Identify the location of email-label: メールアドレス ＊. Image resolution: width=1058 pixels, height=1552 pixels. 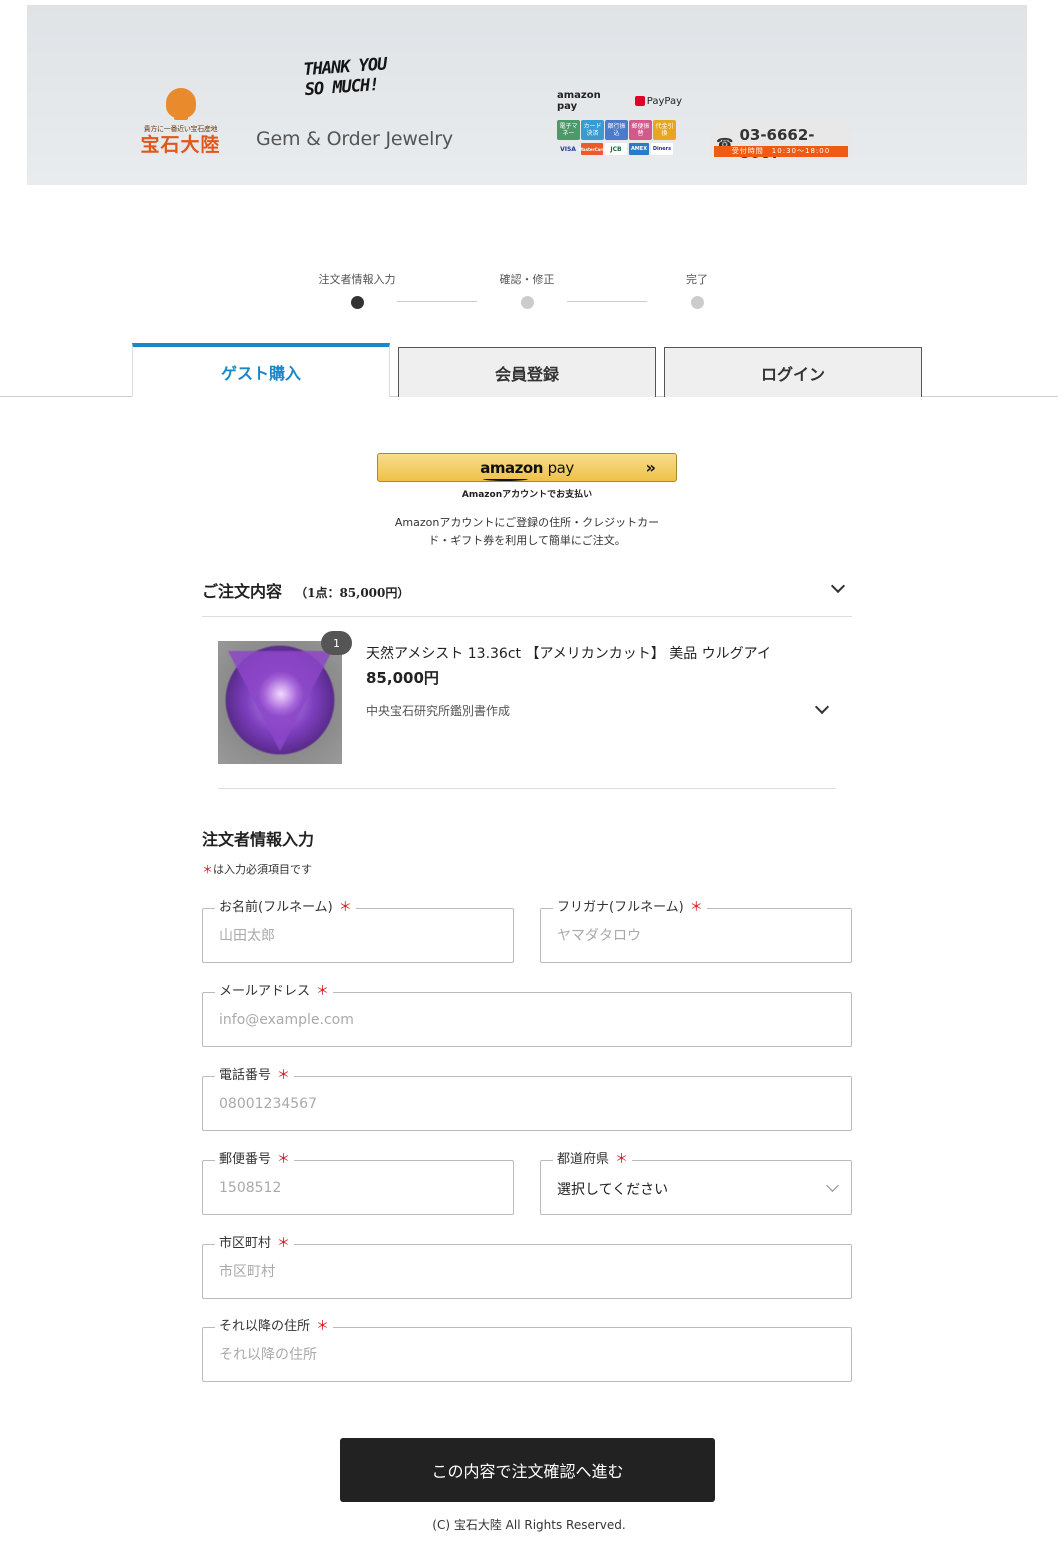
(274, 992).